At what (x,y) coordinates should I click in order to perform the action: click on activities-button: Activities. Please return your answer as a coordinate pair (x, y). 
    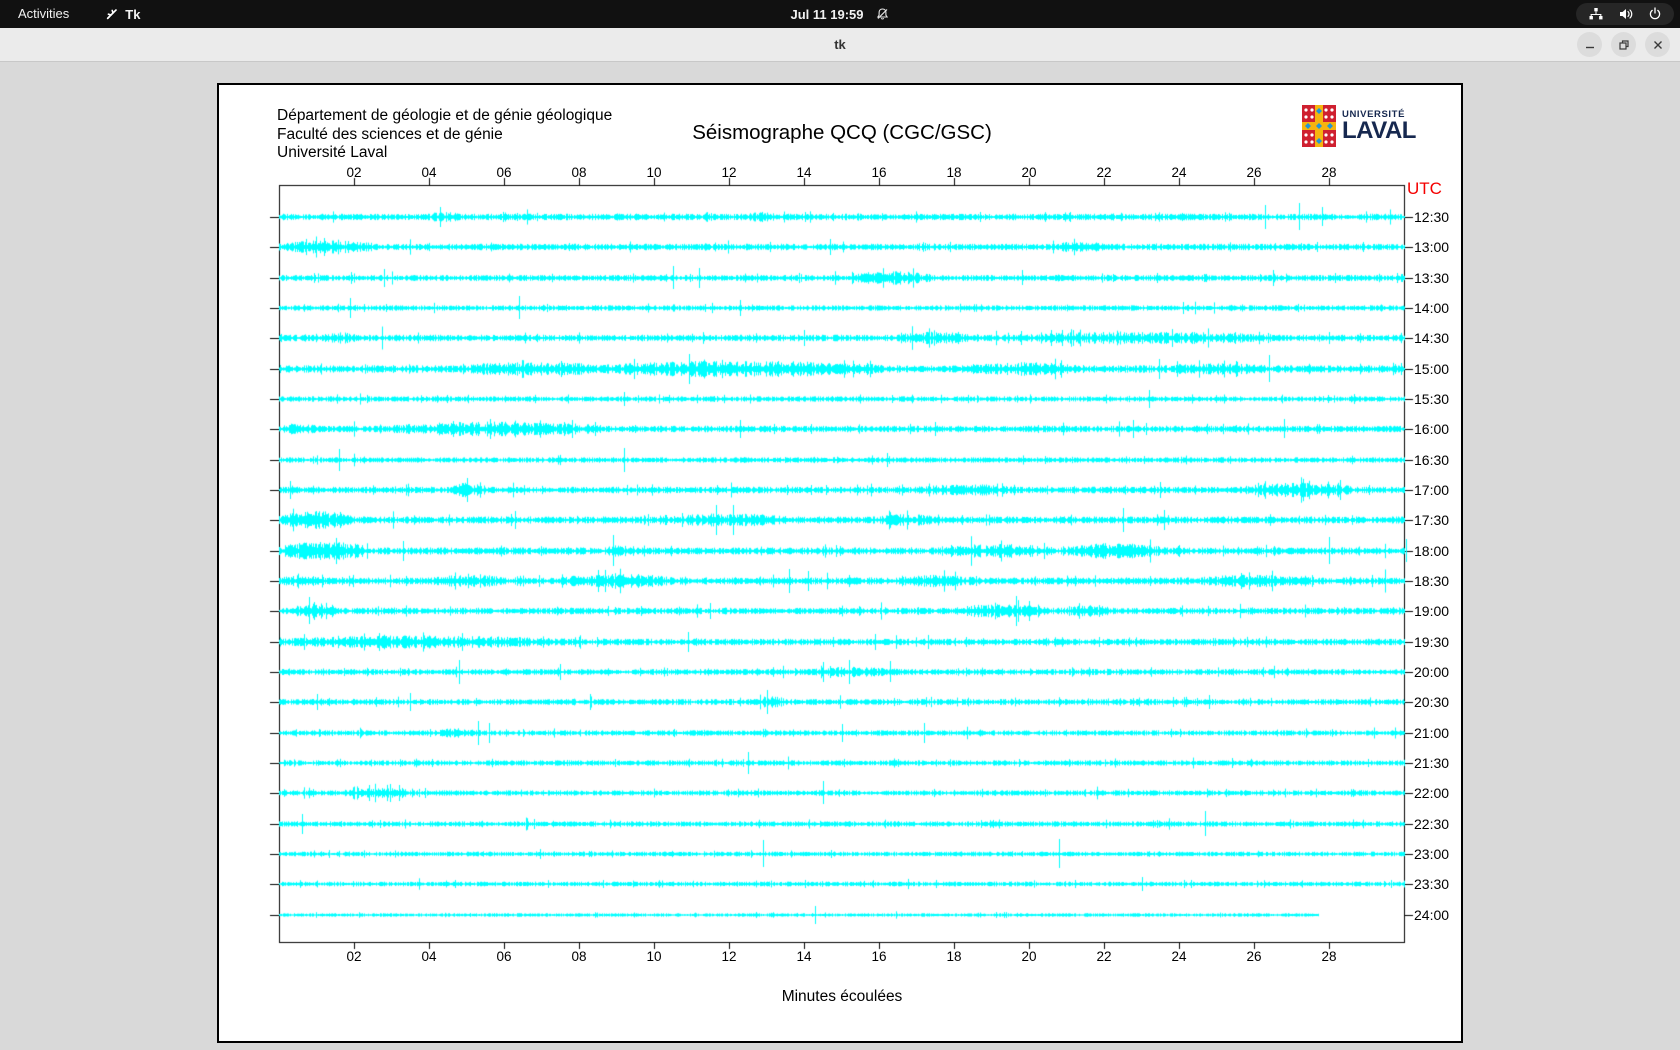
    Looking at the image, I should click on (43, 14).